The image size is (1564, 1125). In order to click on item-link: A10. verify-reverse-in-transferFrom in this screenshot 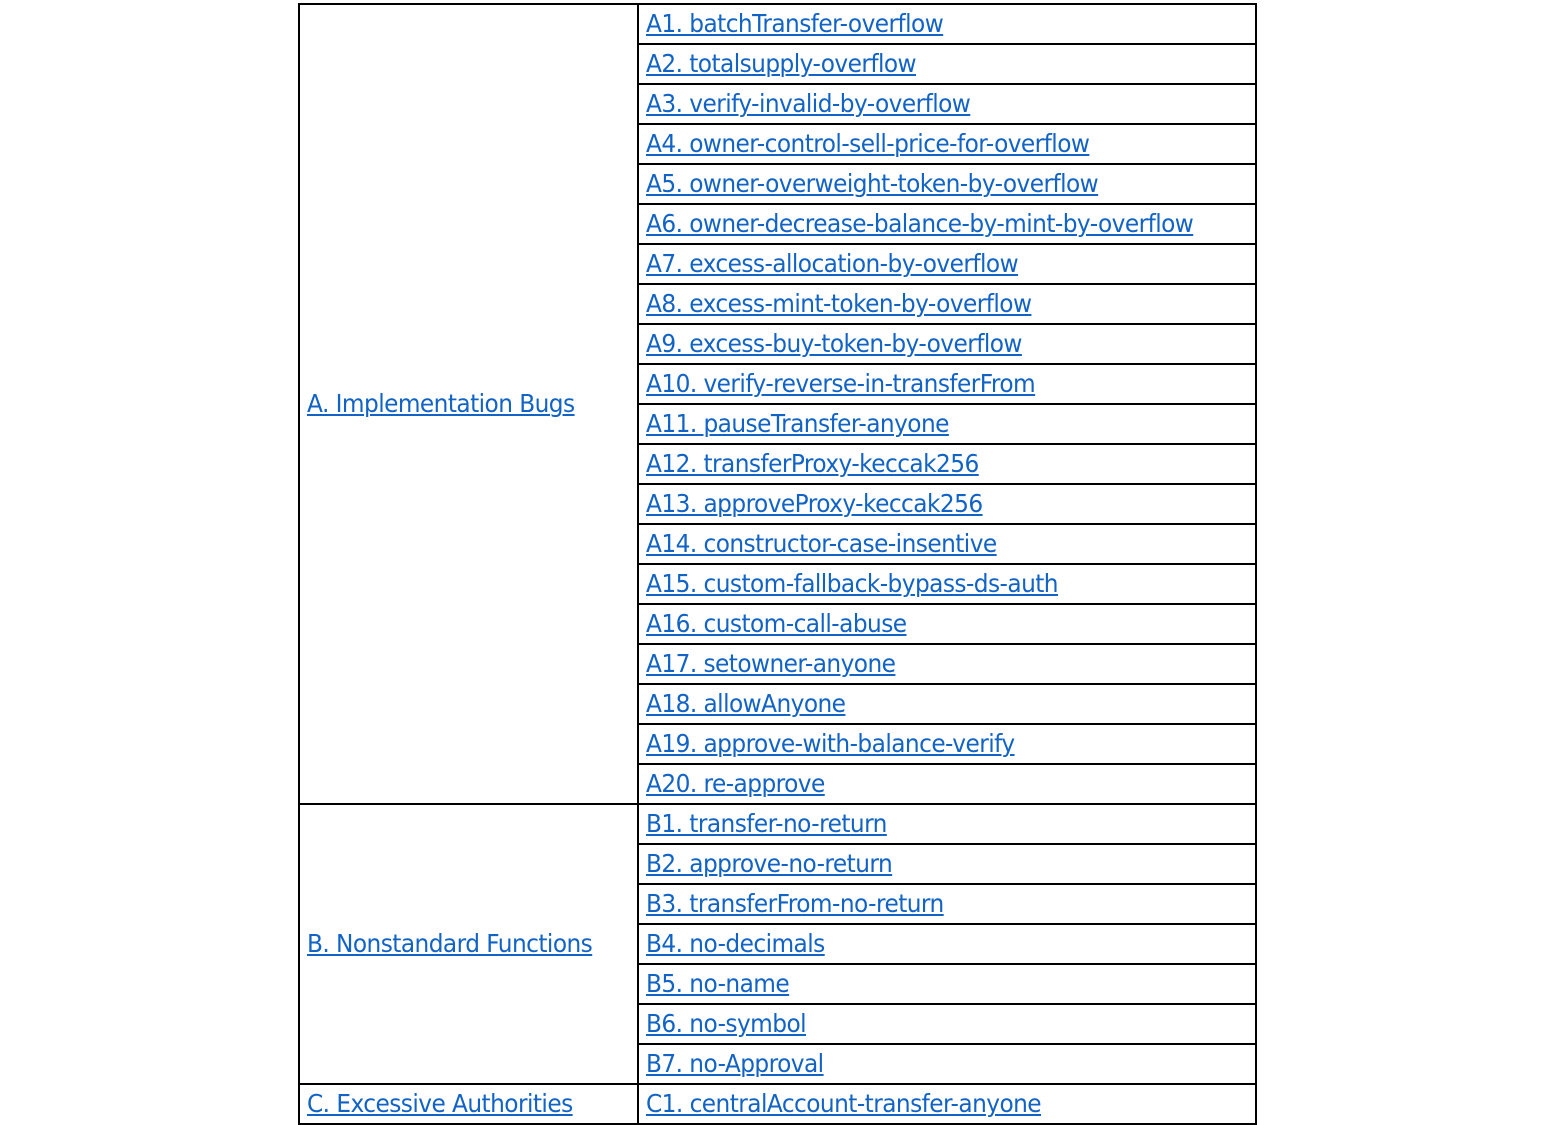, I will do `click(841, 383)`.